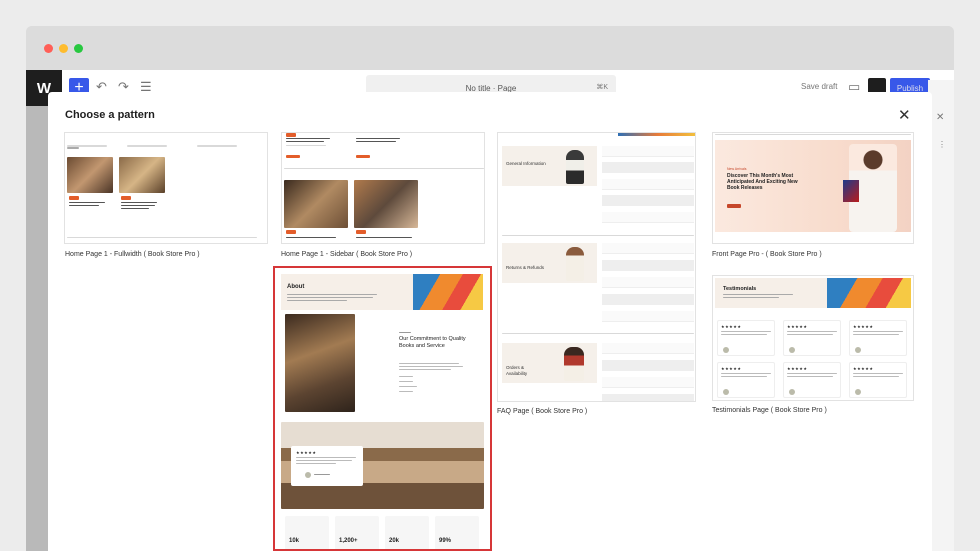 The height and width of the screenshot is (551, 980). What do you see at coordinates (549, 363) in the screenshot?
I see `faq-section-image: Orders & Availability` at bounding box center [549, 363].